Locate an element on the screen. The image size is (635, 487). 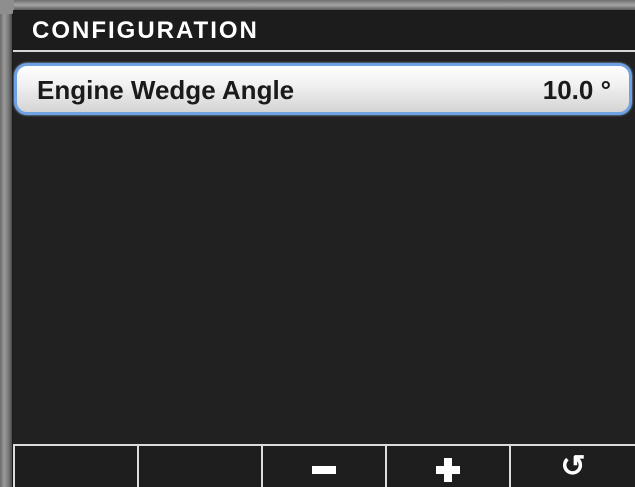
increment-button is located at coordinates (447, 465).